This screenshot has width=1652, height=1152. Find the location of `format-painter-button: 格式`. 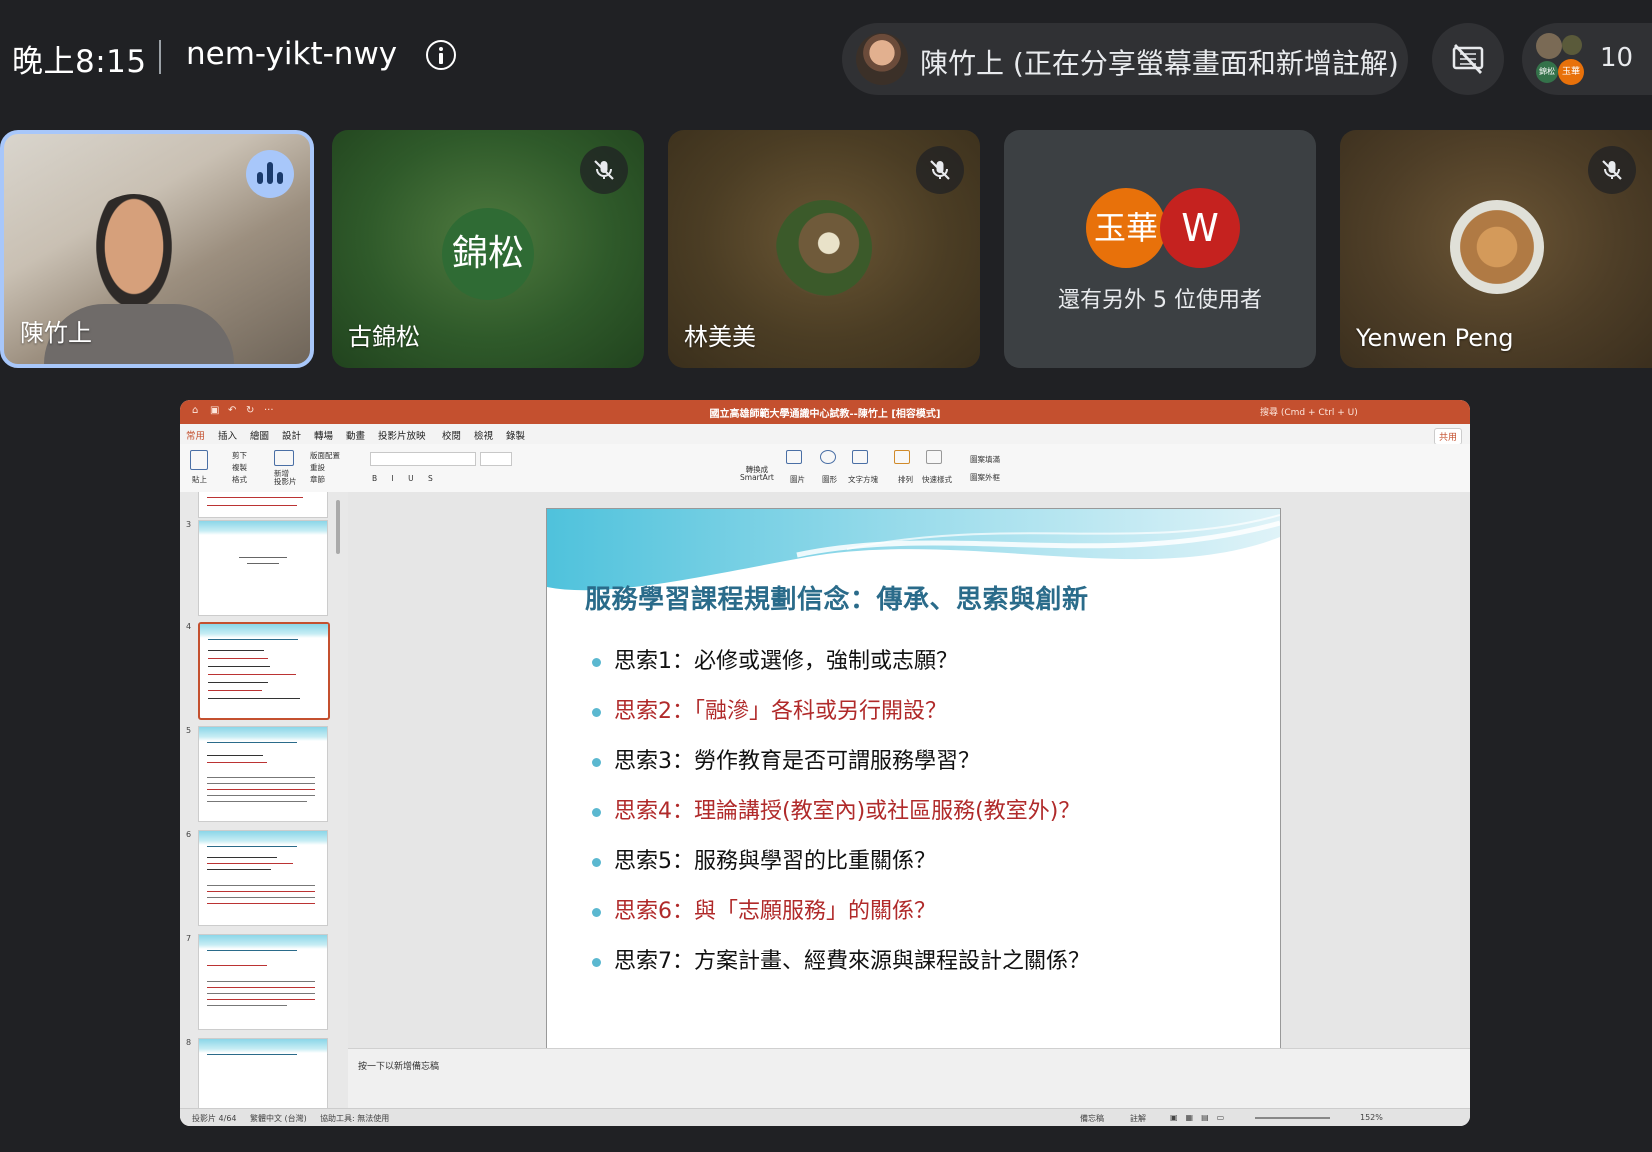

format-painter-button: 格式 is located at coordinates (239, 479).